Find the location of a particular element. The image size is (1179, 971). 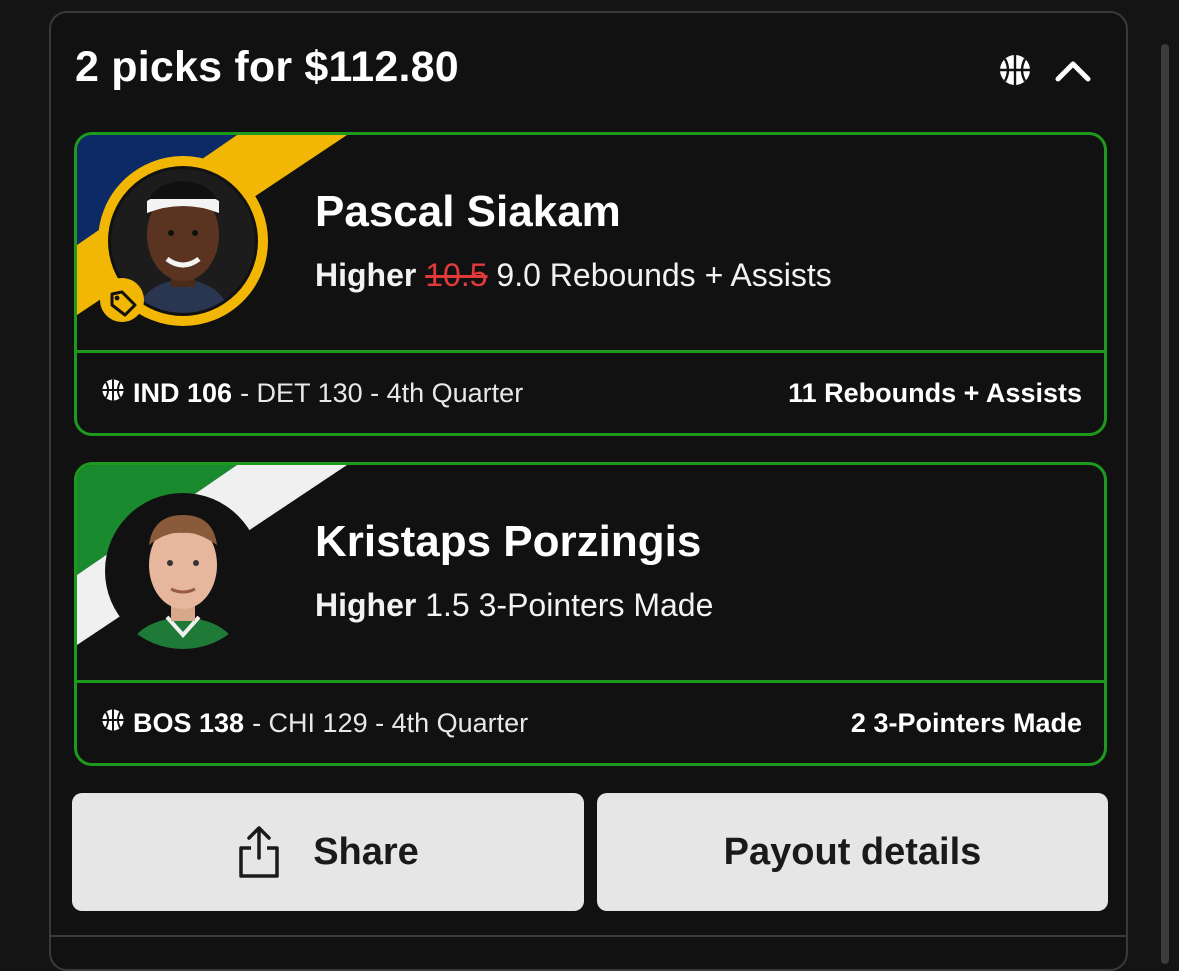

header-icons is located at coordinates (1045, 72).